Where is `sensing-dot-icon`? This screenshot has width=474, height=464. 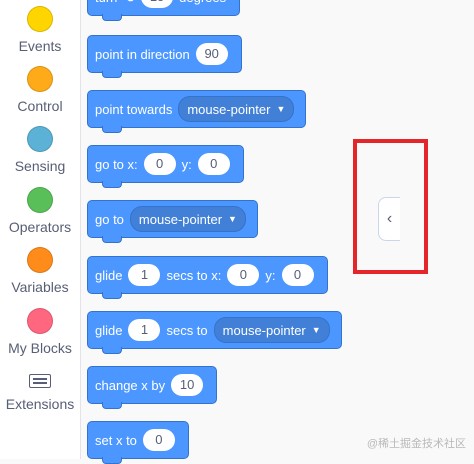
sensing-dot-icon is located at coordinates (40, 139).